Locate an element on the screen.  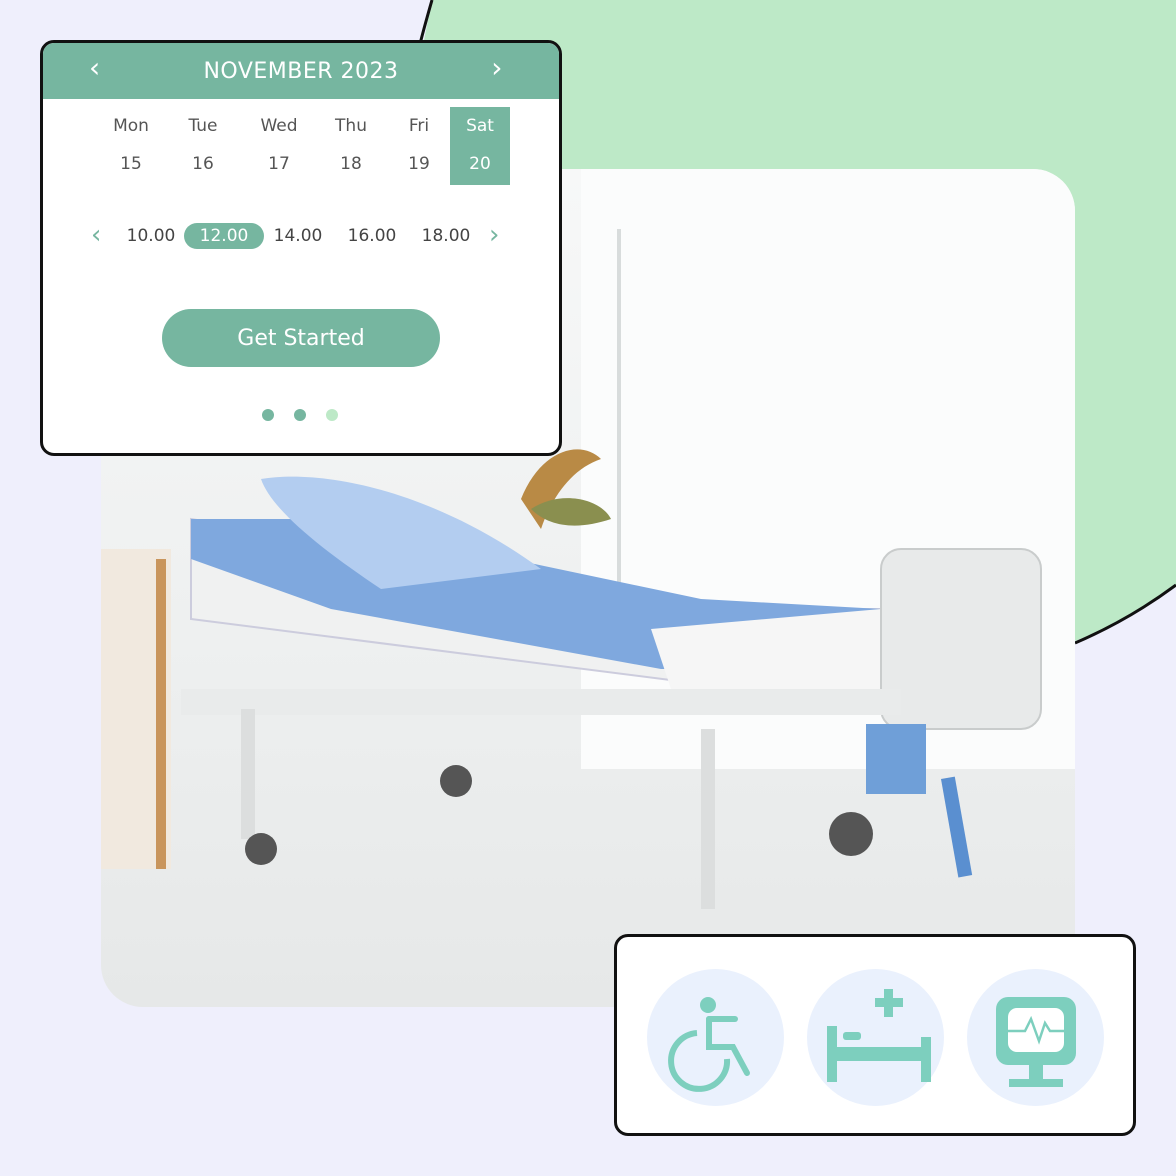
day-fri: Fri 19 is located at coordinates (419, 146).